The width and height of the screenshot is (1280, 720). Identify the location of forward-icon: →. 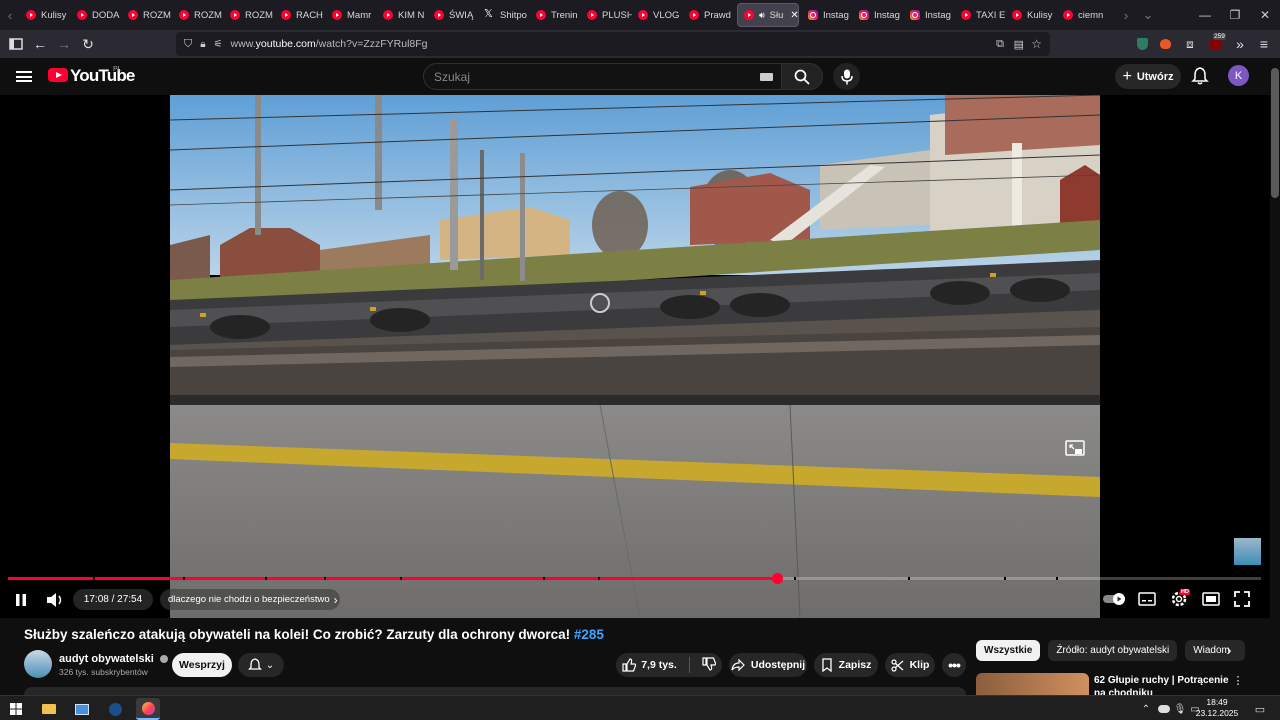
(64, 44).